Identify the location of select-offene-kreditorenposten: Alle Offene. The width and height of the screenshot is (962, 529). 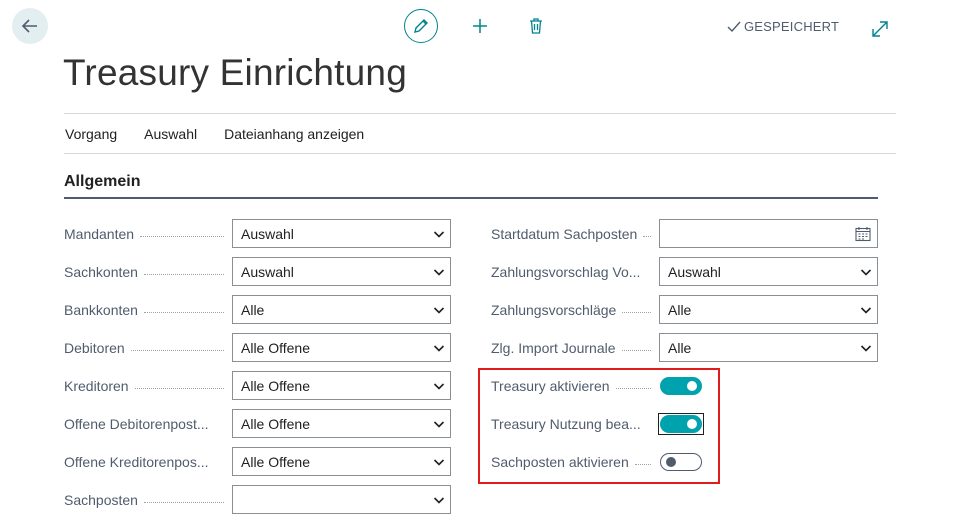
(341, 461).